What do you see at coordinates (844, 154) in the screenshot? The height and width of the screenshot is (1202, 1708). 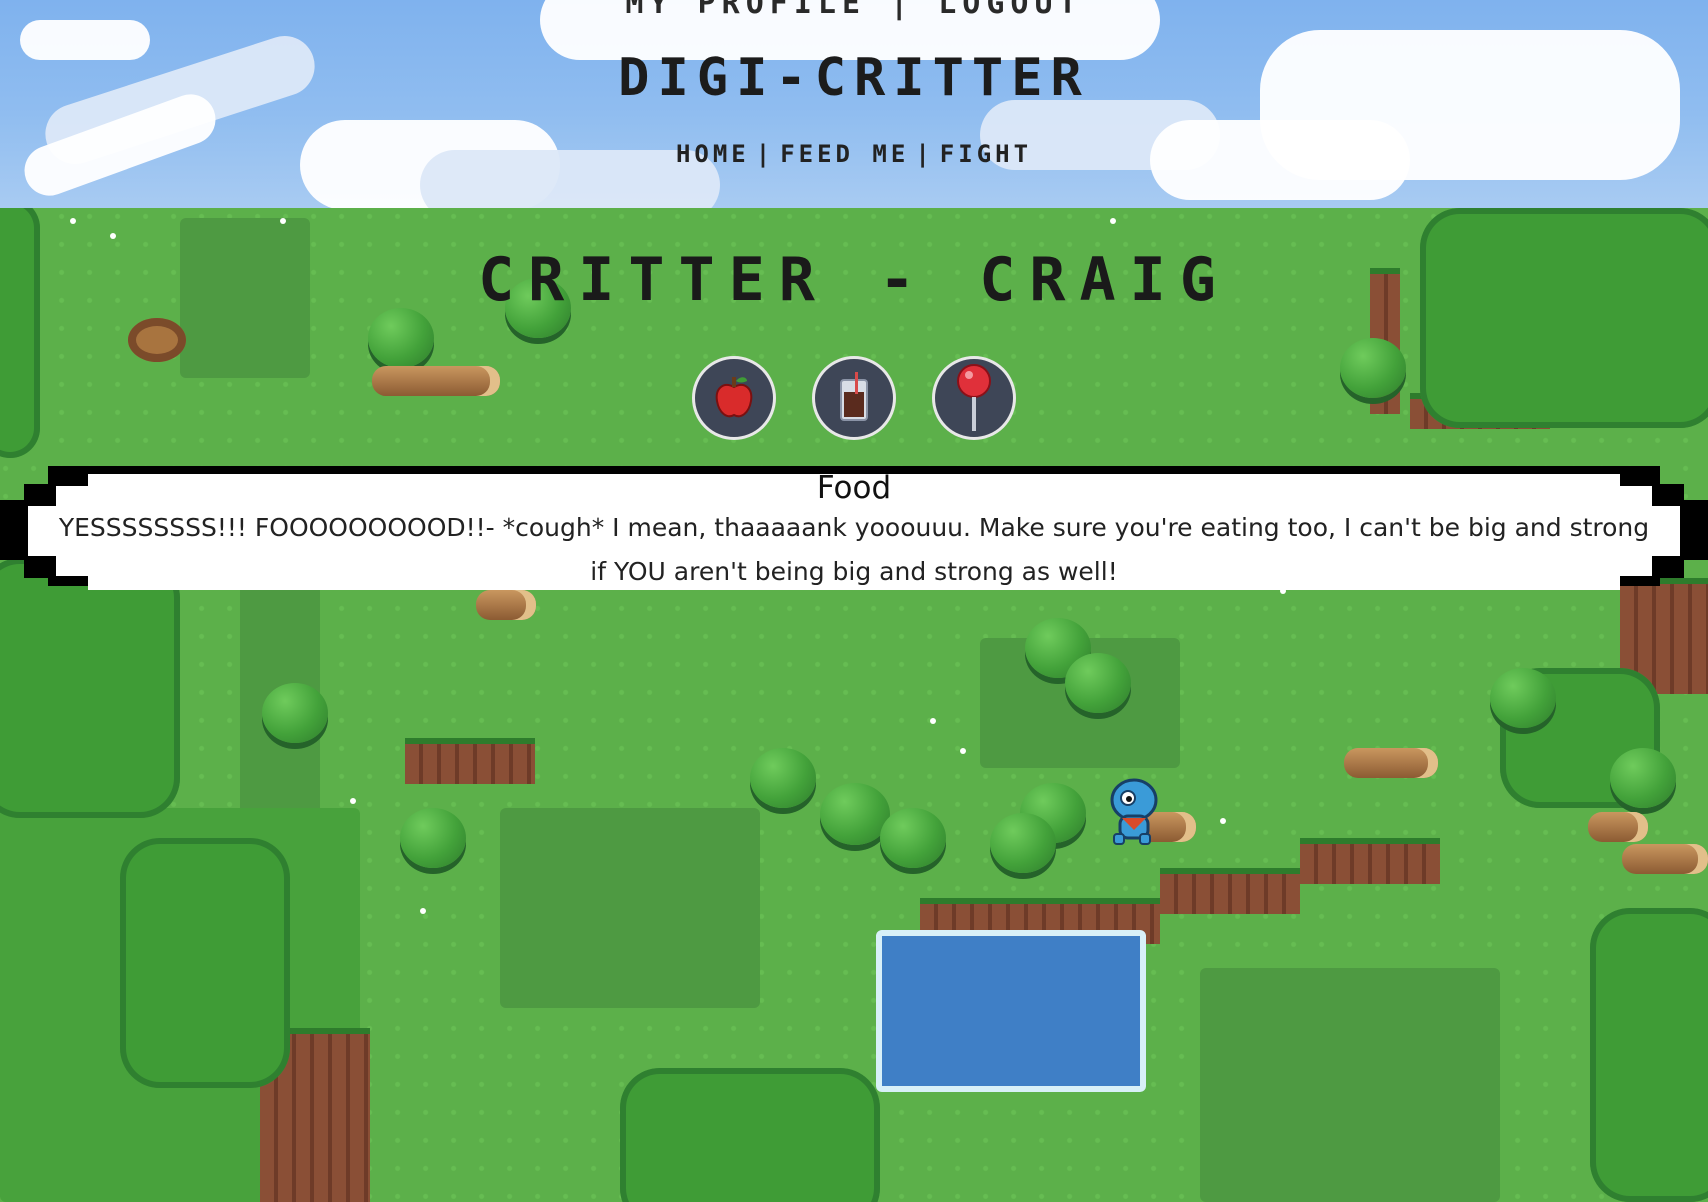 I see `nav-feed-me: FEED ME` at bounding box center [844, 154].